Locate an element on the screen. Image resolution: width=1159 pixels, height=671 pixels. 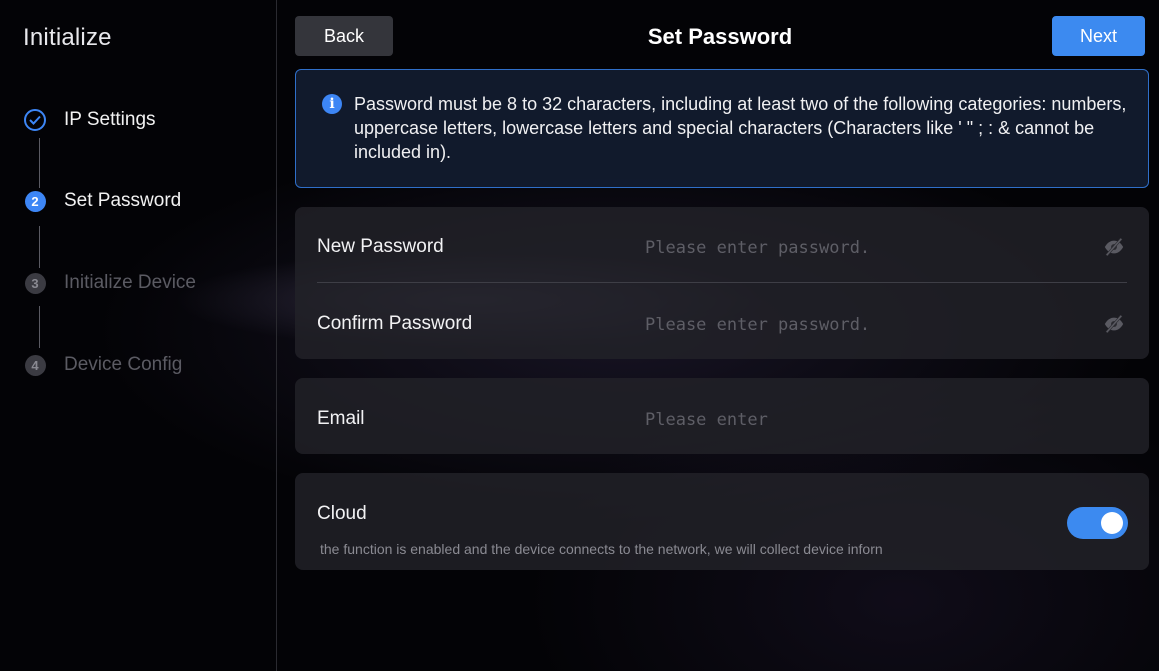
step-initialize-device: 3 Initialize Device is located at coordinates (109, 283).